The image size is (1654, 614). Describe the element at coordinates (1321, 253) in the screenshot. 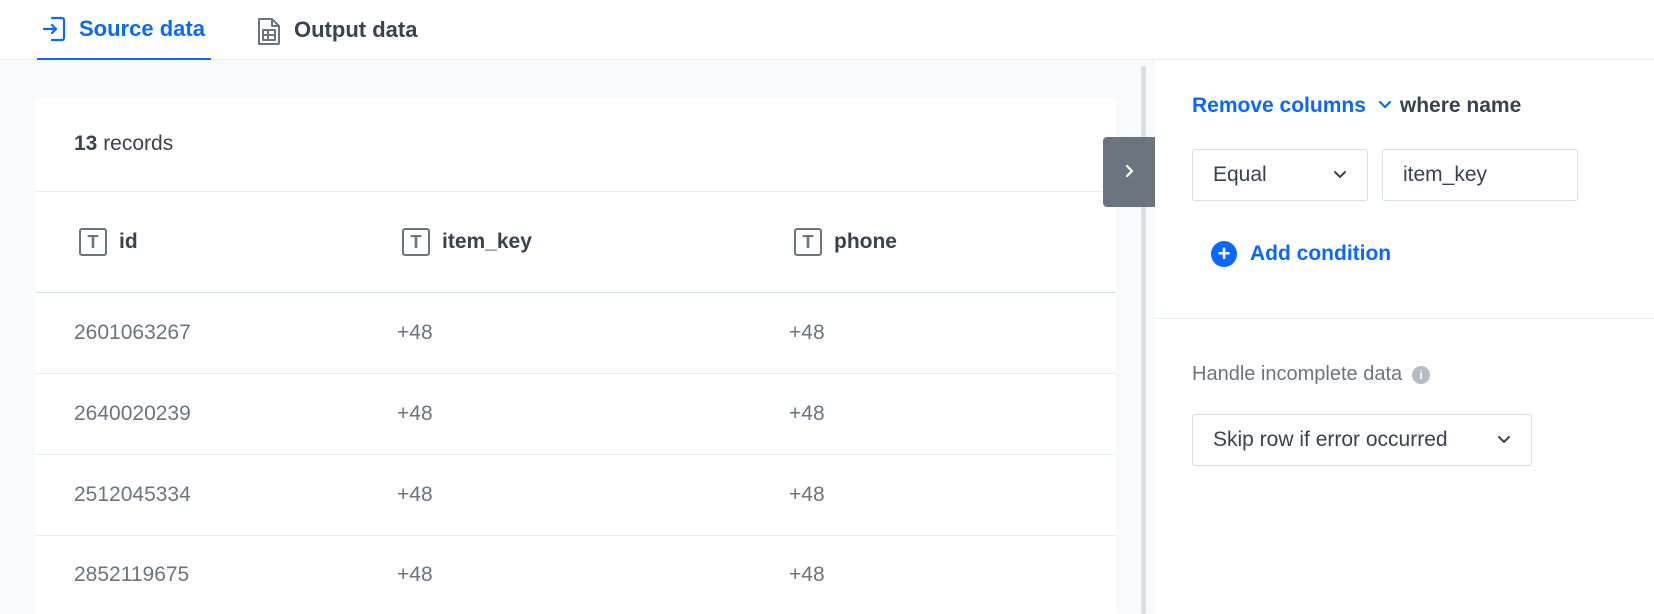

I see `add-condition-label: Add condition` at that location.